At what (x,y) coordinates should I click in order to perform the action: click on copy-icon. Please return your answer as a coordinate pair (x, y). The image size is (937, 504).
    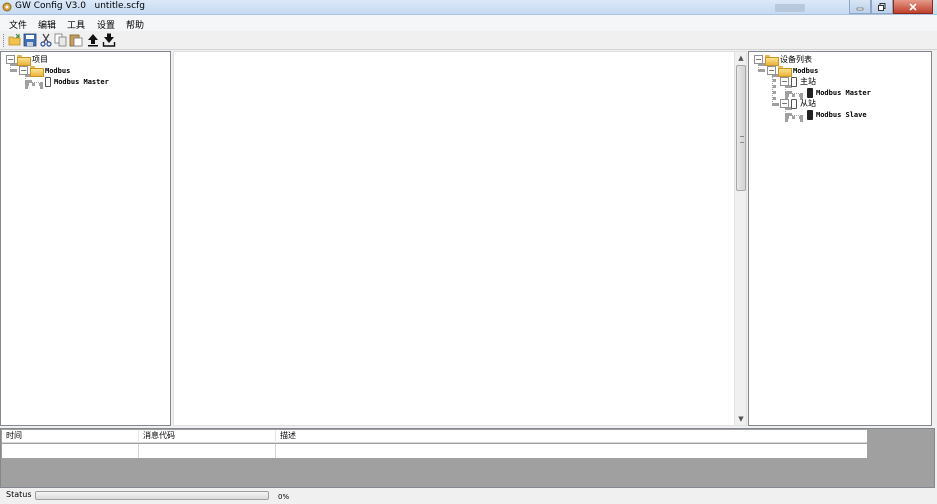
    Looking at the image, I should click on (61, 40).